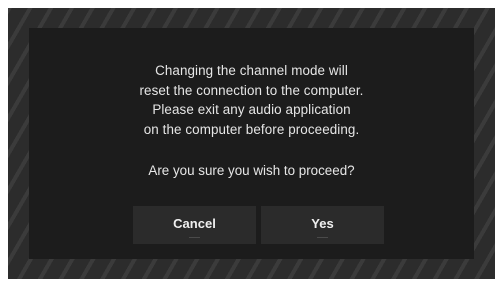  What do you see at coordinates (251, 70) in the screenshot?
I see `message-line: Changing the channel mode will` at bounding box center [251, 70].